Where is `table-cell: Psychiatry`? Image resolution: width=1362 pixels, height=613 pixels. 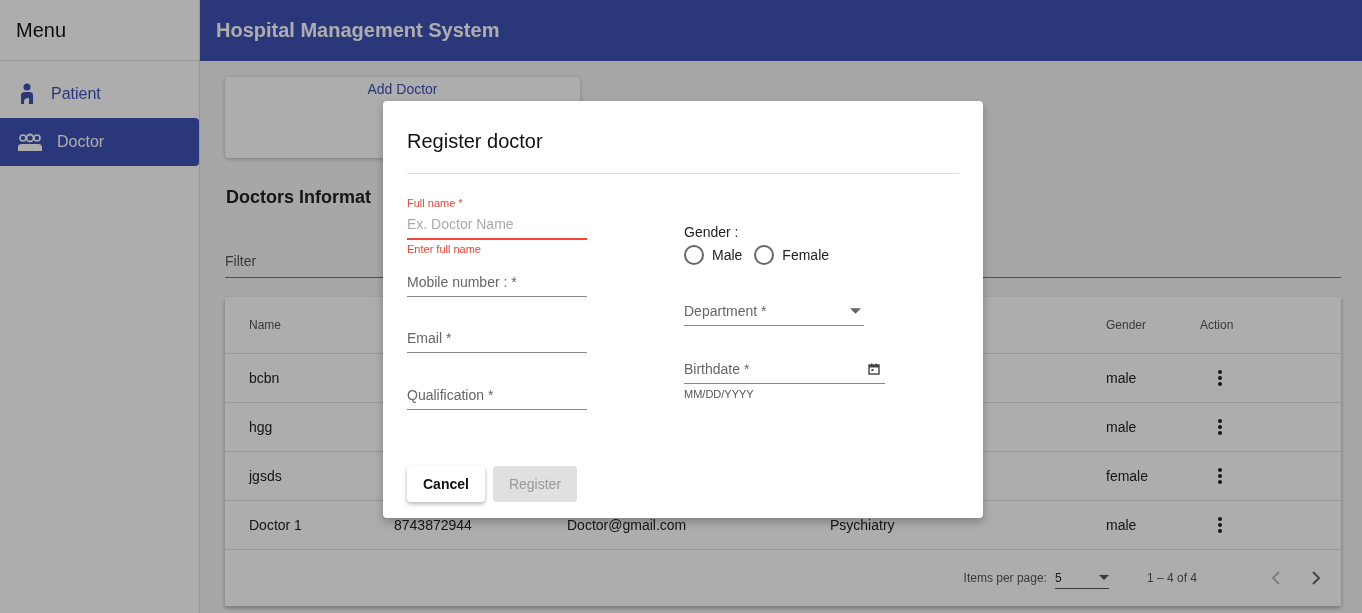 table-cell: Psychiatry is located at coordinates (862, 525).